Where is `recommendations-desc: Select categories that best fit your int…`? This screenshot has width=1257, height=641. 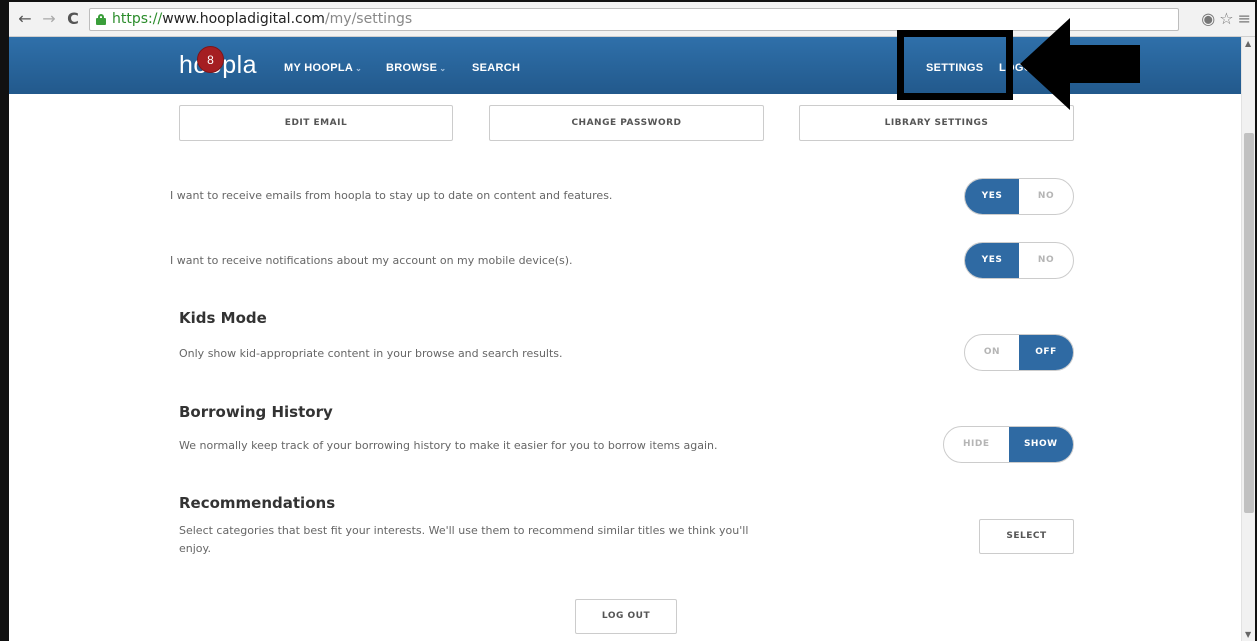 recommendations-desc: Select categories that best fit your int… is located at coordinates (463, 540).